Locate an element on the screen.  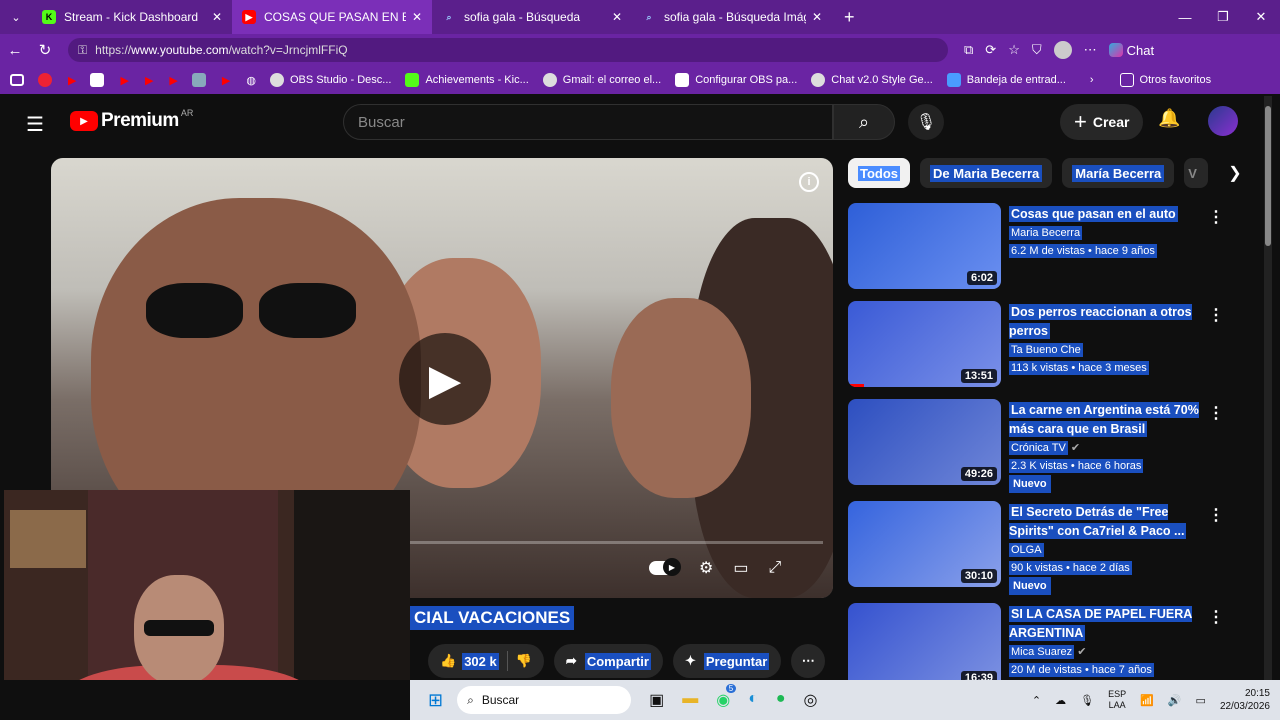
chevron-right-icon: ❯ is located at coordinates (1234, 173).